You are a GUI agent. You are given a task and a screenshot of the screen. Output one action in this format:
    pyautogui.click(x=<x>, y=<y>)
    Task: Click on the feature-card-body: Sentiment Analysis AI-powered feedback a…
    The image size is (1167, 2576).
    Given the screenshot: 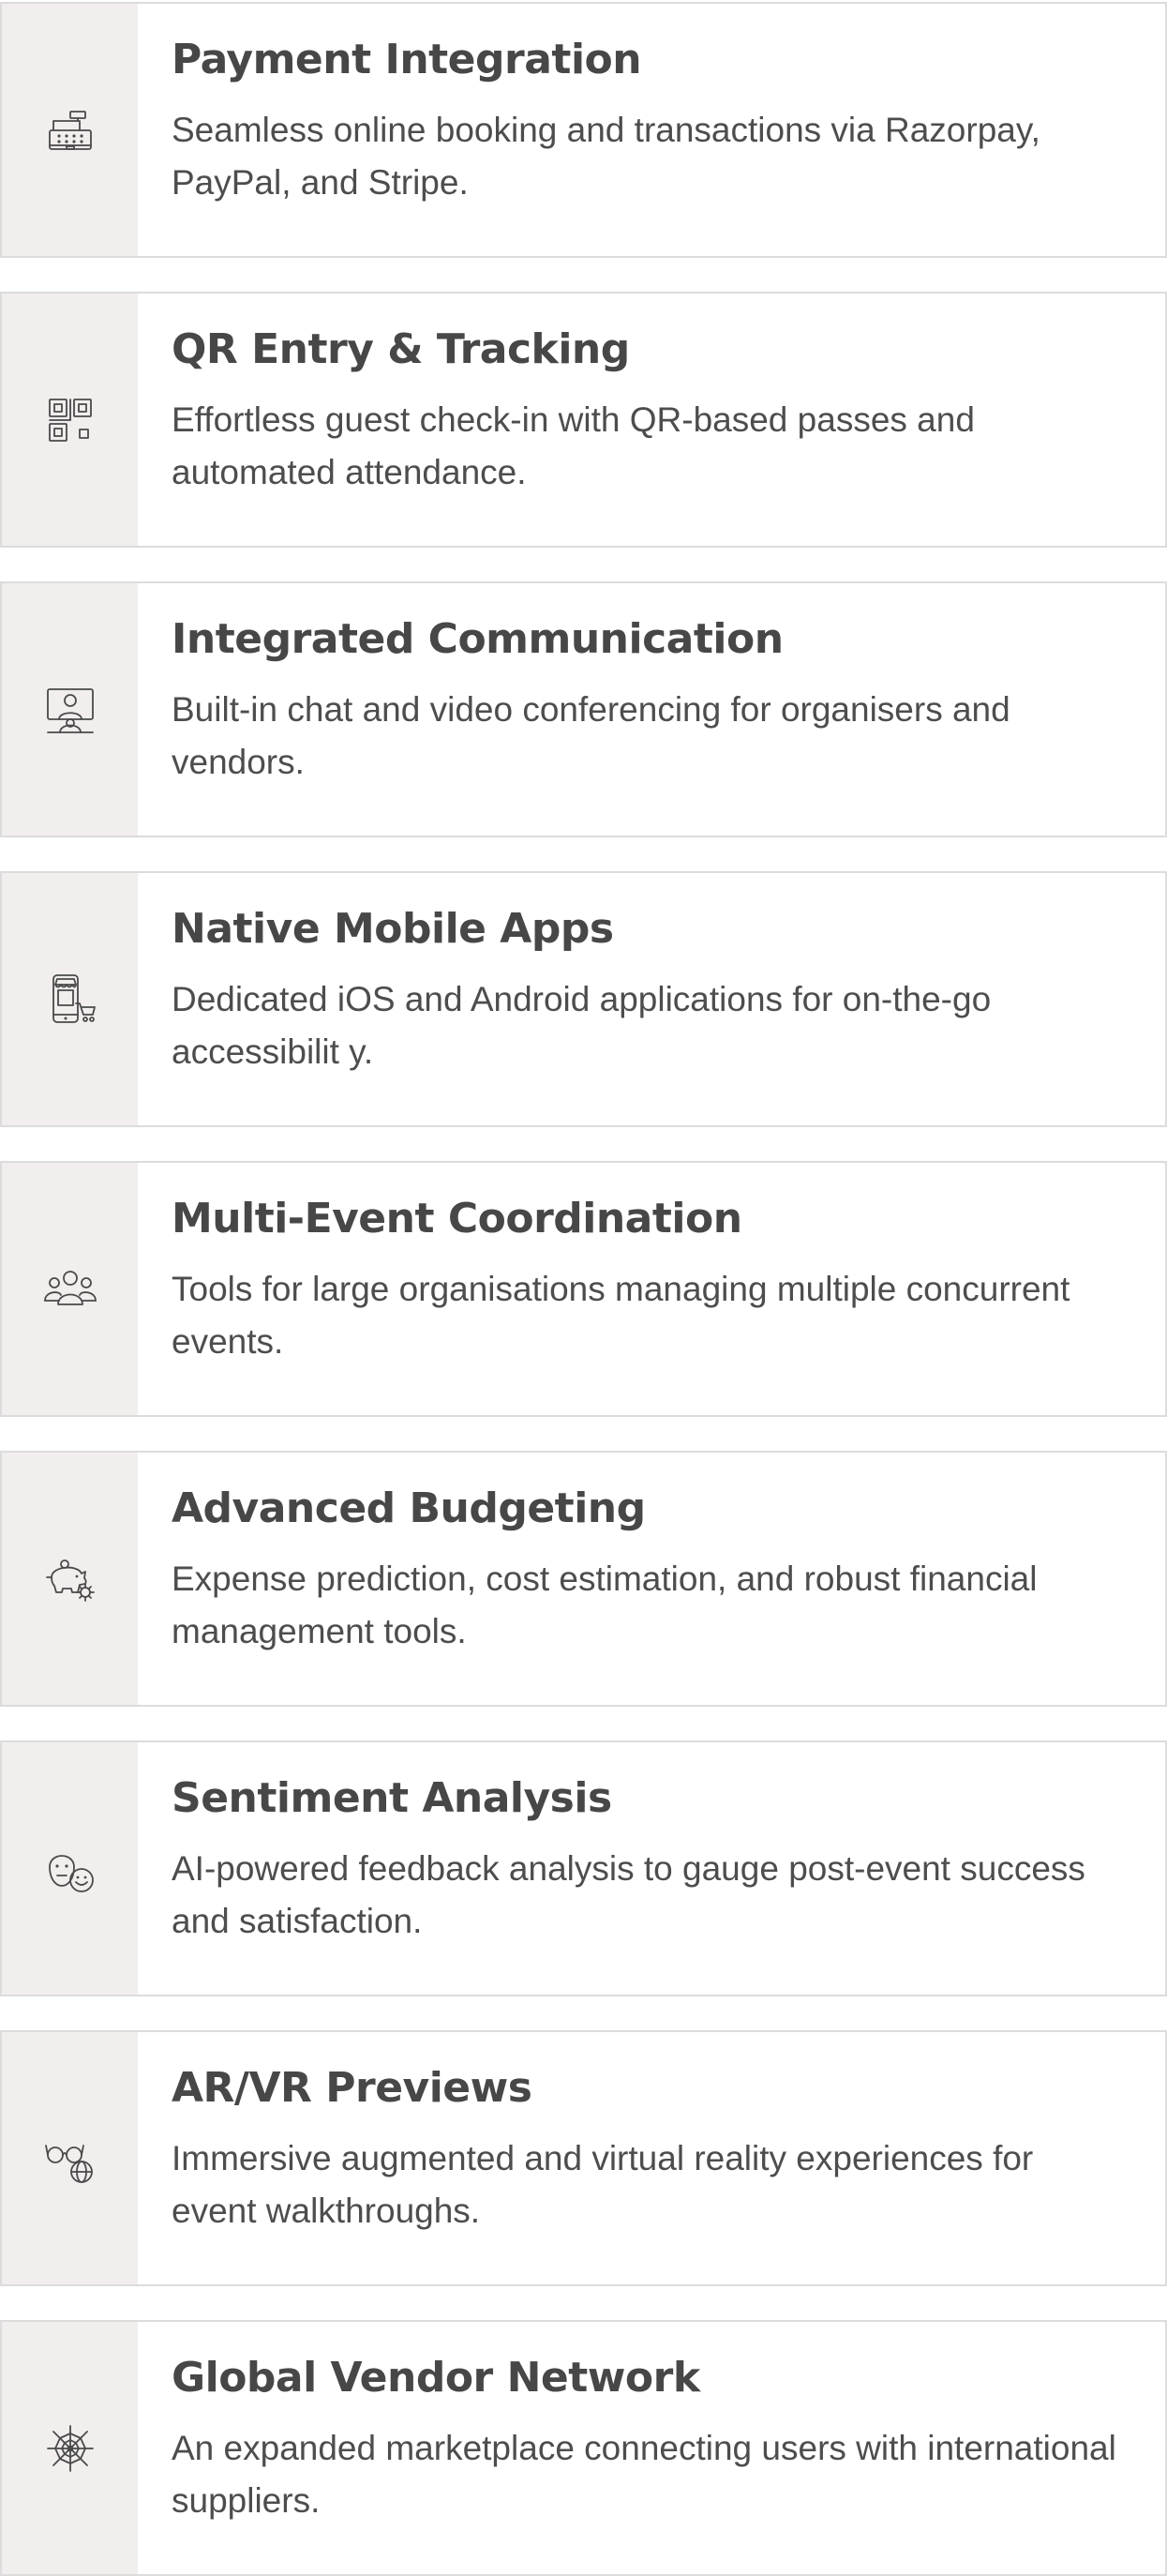 What is the action you would take?
    pyautogui.click(x=651, y=1868)
    